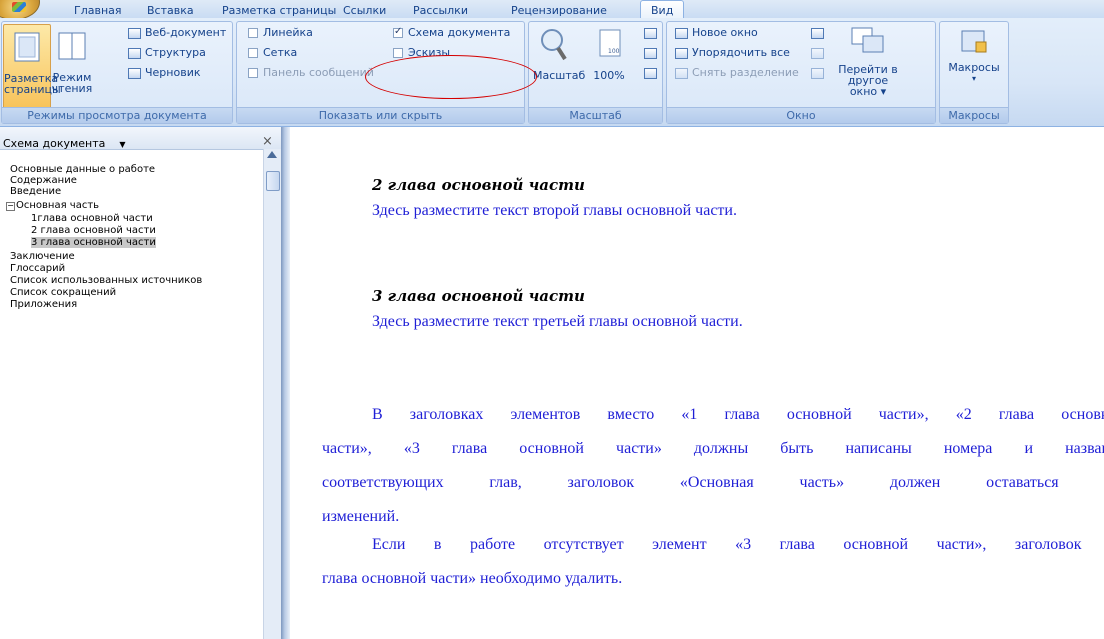  I want to click on tab-page-layout: Разметка страницы, so click(279, 10).